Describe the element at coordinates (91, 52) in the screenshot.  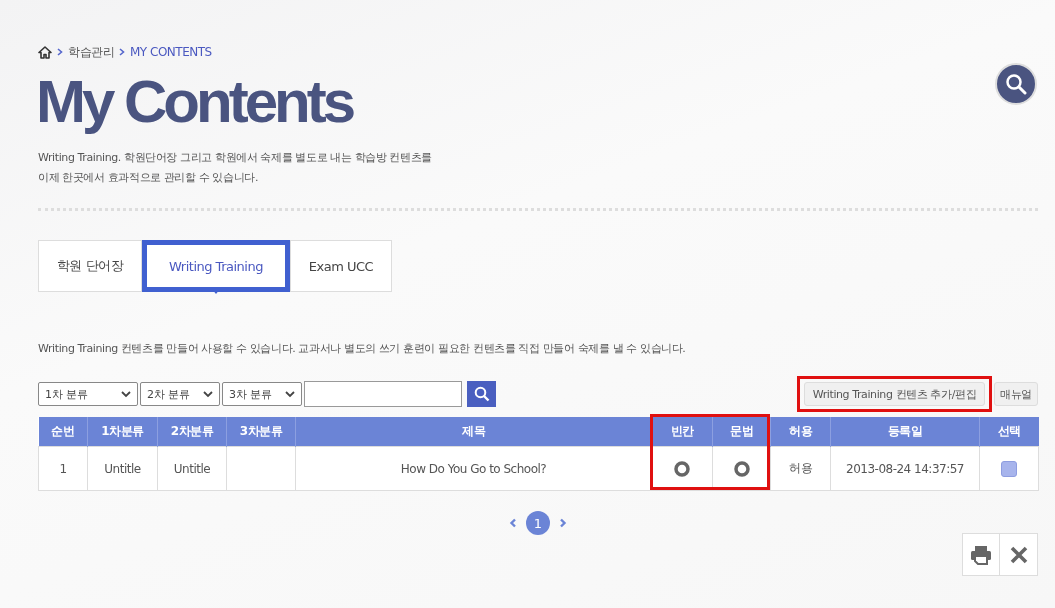
I see `breadcrumb-link: 학습관리` at that location.